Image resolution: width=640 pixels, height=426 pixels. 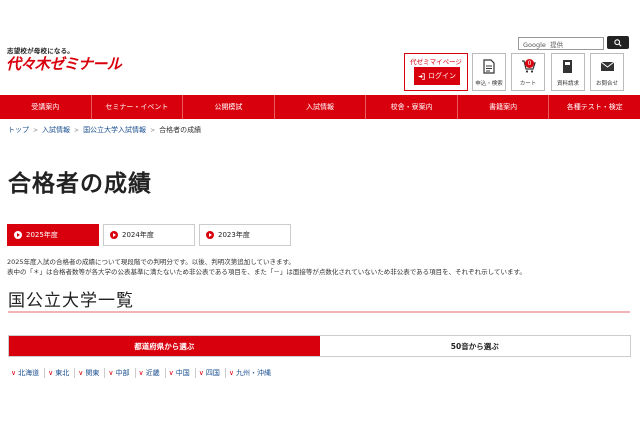 I want to click on tab-by-prefecture: 都道府県から選ぶ, so click(x=164, y=346).